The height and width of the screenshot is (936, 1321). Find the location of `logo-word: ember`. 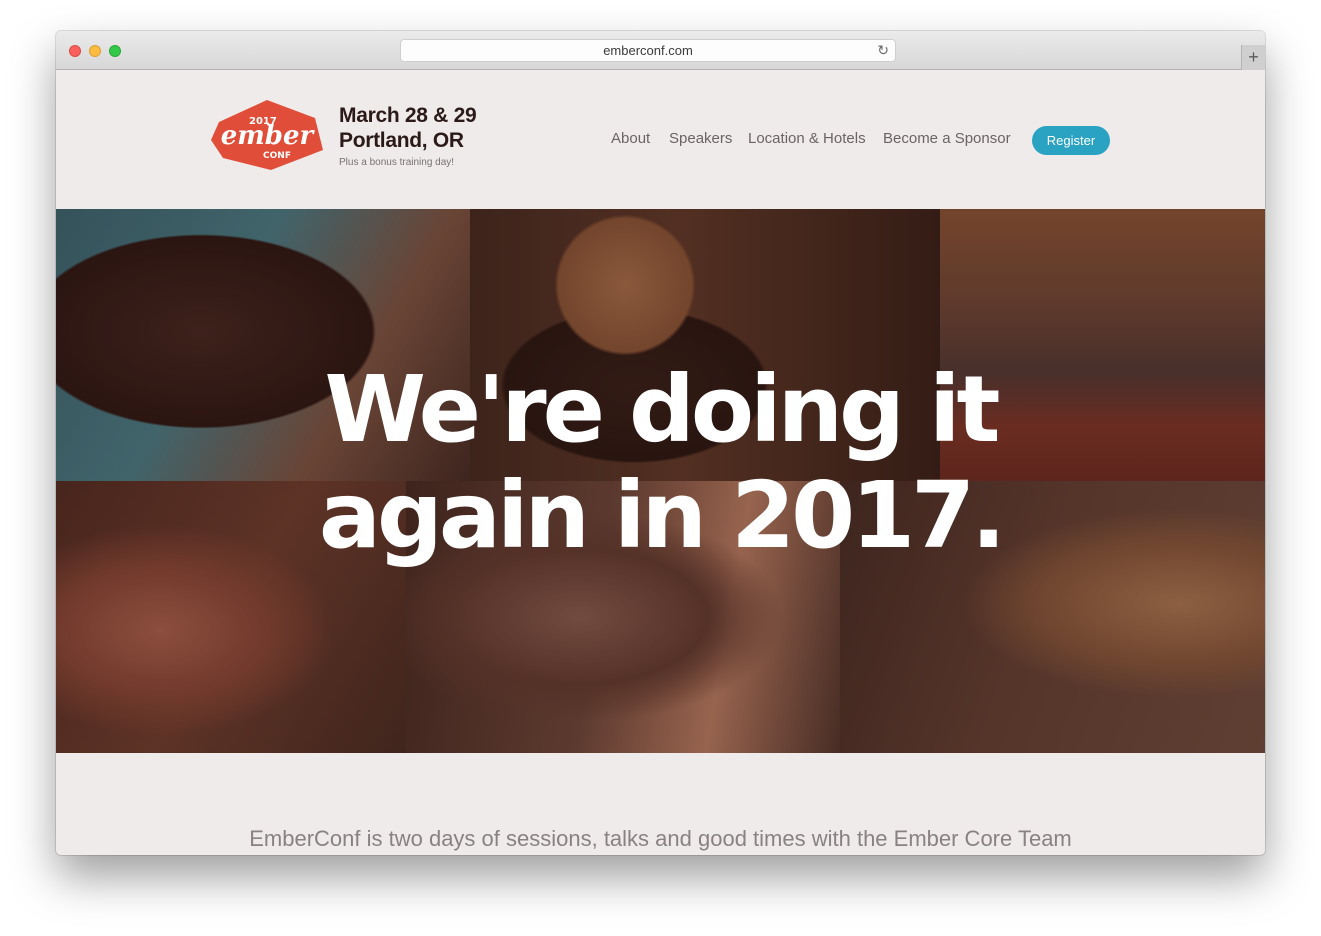

logo-word: ember is located at coordinates (268, 136).